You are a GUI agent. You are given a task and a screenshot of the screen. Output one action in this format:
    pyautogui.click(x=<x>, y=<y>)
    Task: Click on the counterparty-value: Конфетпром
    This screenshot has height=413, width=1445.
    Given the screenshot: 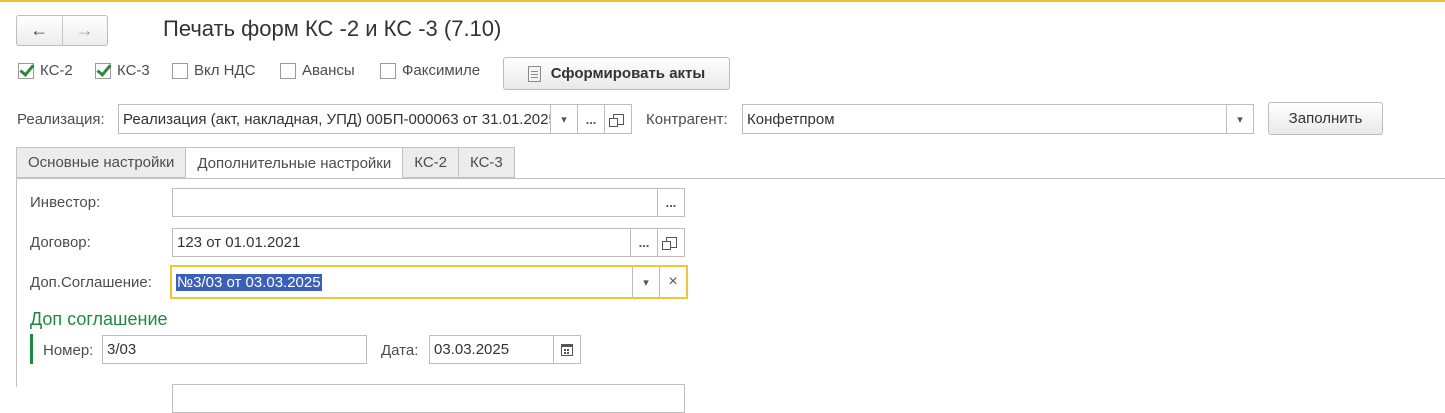 What is the action you would take?
    pyautogui.click(x=984, y=119)
    